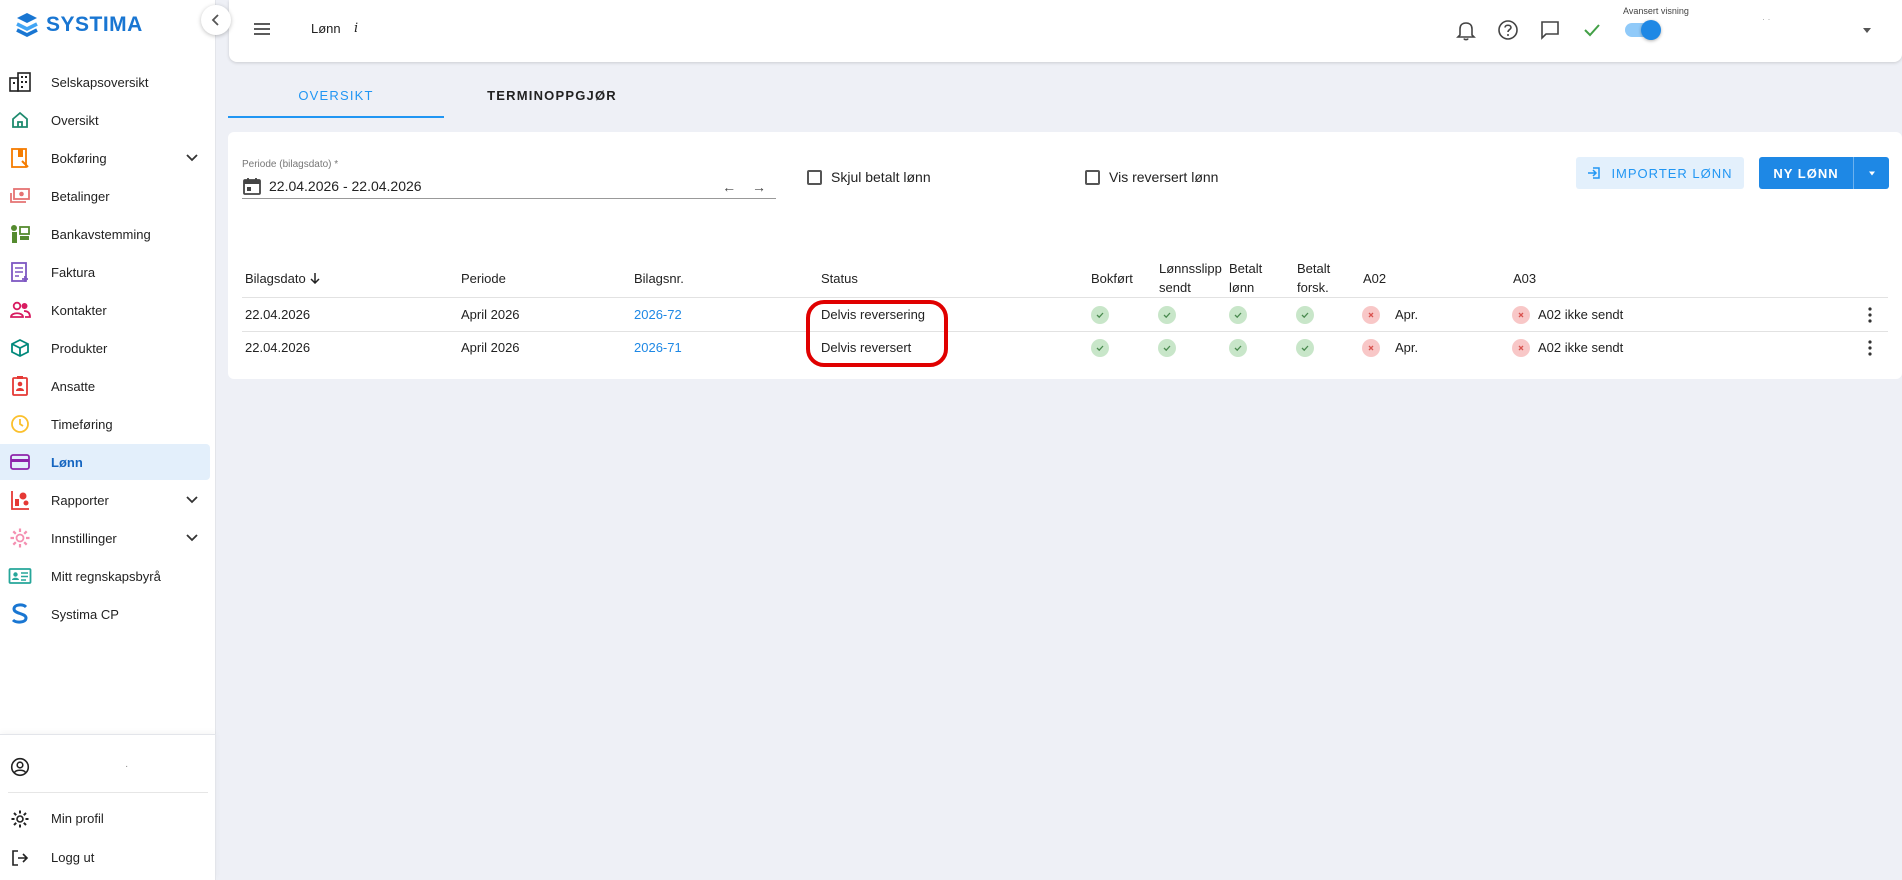  Describe the element at coordinates (356, 28) in the screenshot. I see `info-button: i` at that location.